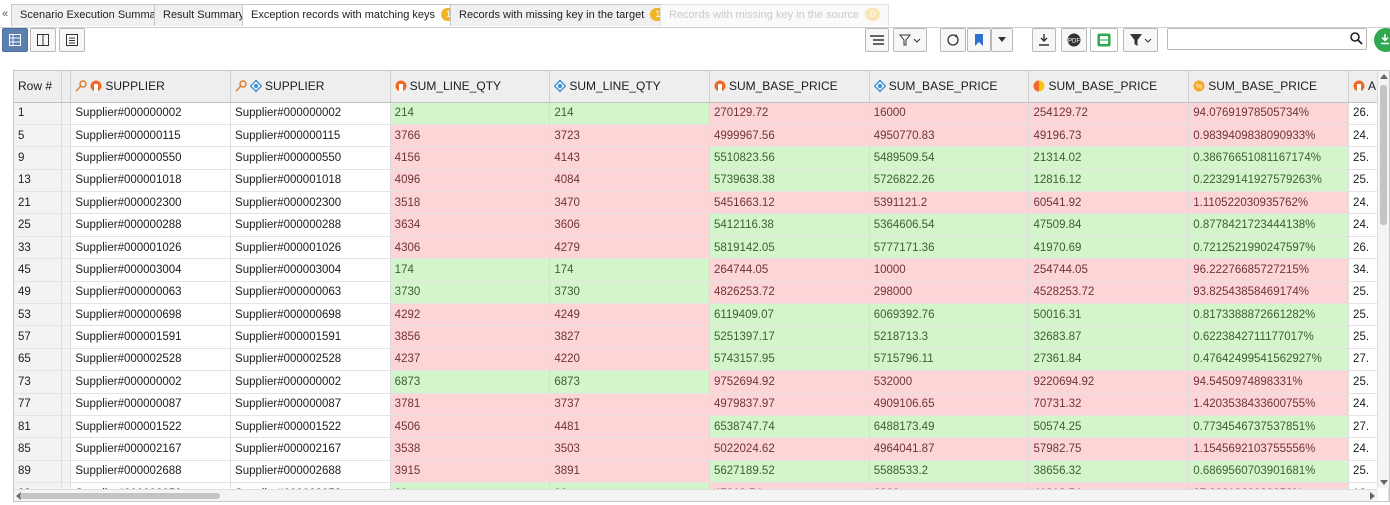  What do you see at coordinates (1269, 360) in the screenshot?
I see `sum-base-price-percent-cell: 0.47642499541562927%` at bounding box center [1269, 360].